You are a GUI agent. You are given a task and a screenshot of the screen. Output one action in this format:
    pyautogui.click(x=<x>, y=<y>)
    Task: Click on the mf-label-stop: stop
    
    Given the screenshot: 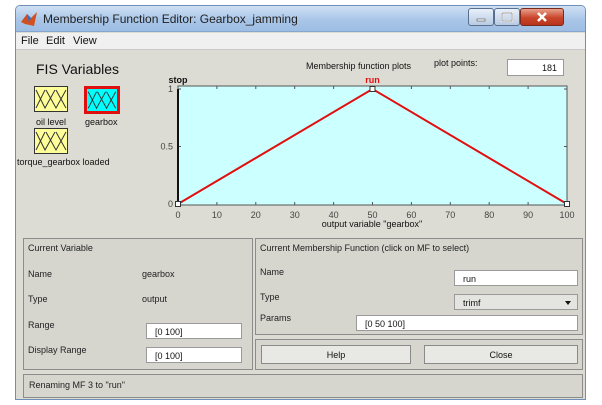 What is the action you would take?
    pyautogui.click(x=179, y=80)
    